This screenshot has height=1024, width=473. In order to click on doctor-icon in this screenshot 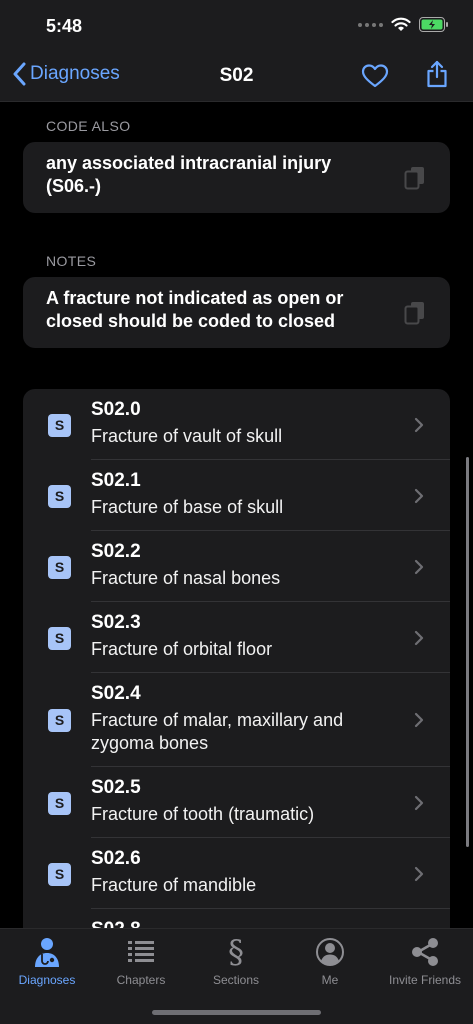, I will do `click(47, 952)`.